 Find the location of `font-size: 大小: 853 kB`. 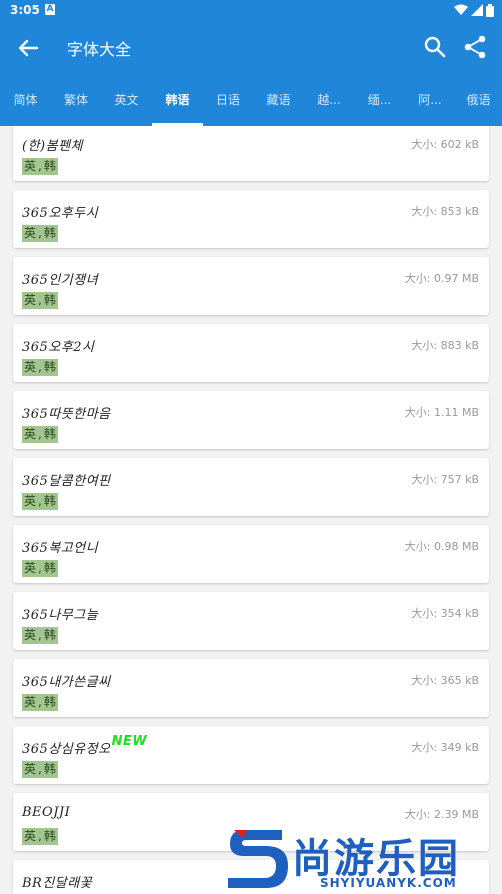

font-size: 大小: 853 kB is located at coordinates (445, 211).